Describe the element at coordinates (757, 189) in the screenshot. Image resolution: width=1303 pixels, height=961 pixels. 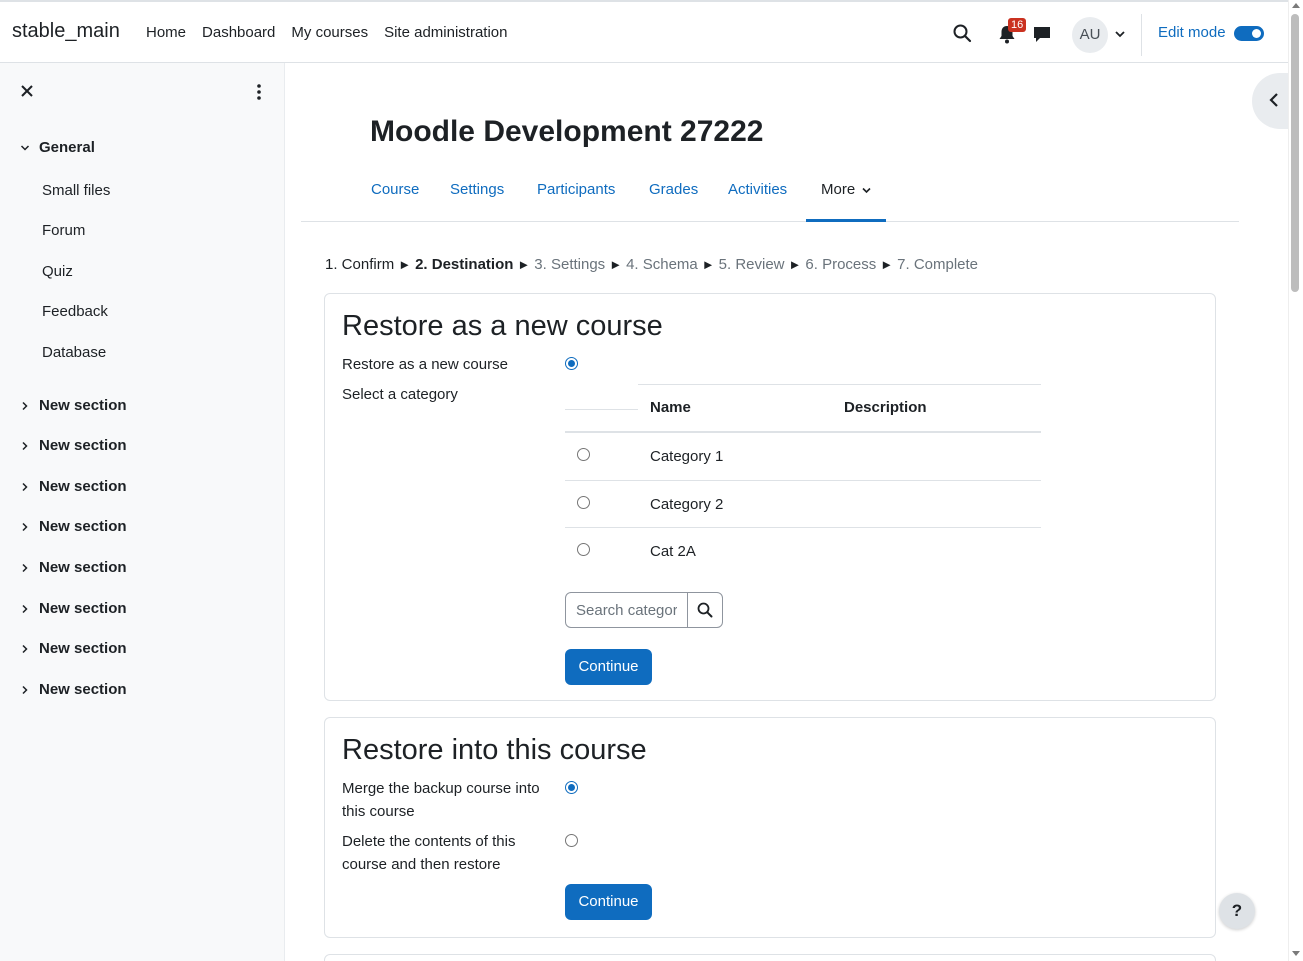
I see `tab-activities: Activities` at that location.